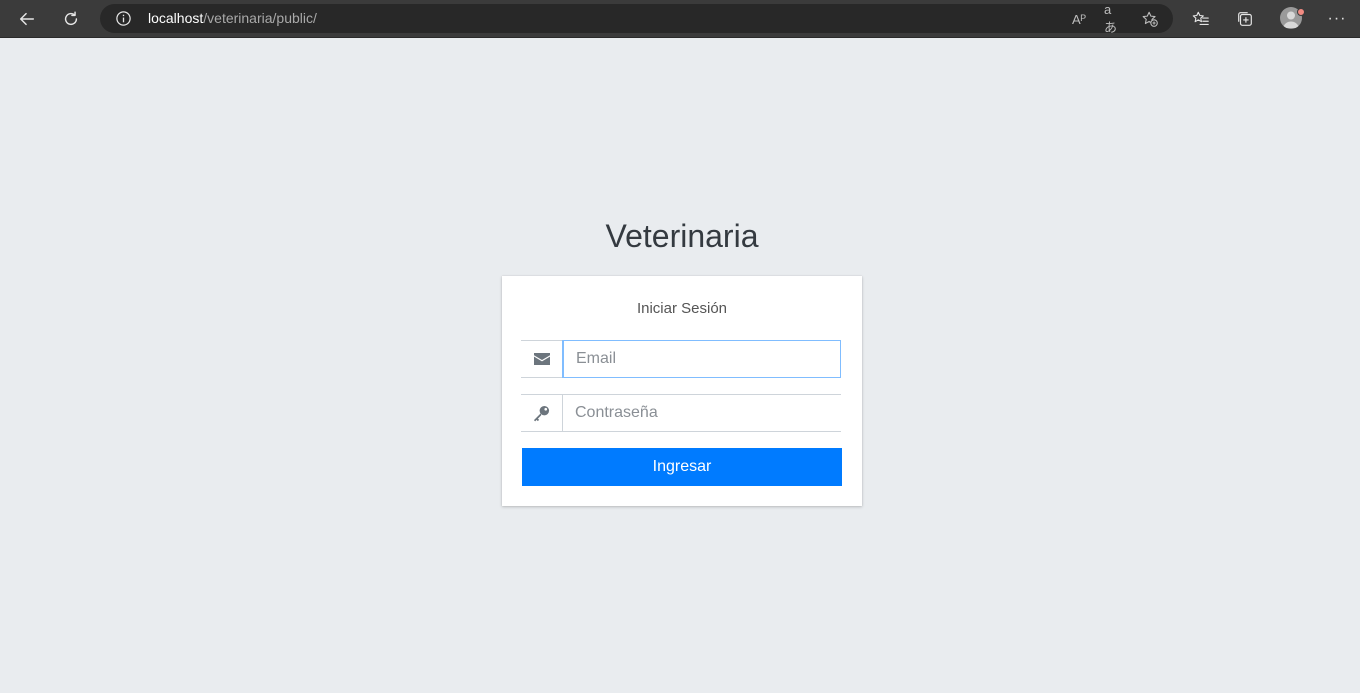 The image size is (1360, 693). I want to click on login-subtitle: Iniciar Sesión, so click(682, 308).